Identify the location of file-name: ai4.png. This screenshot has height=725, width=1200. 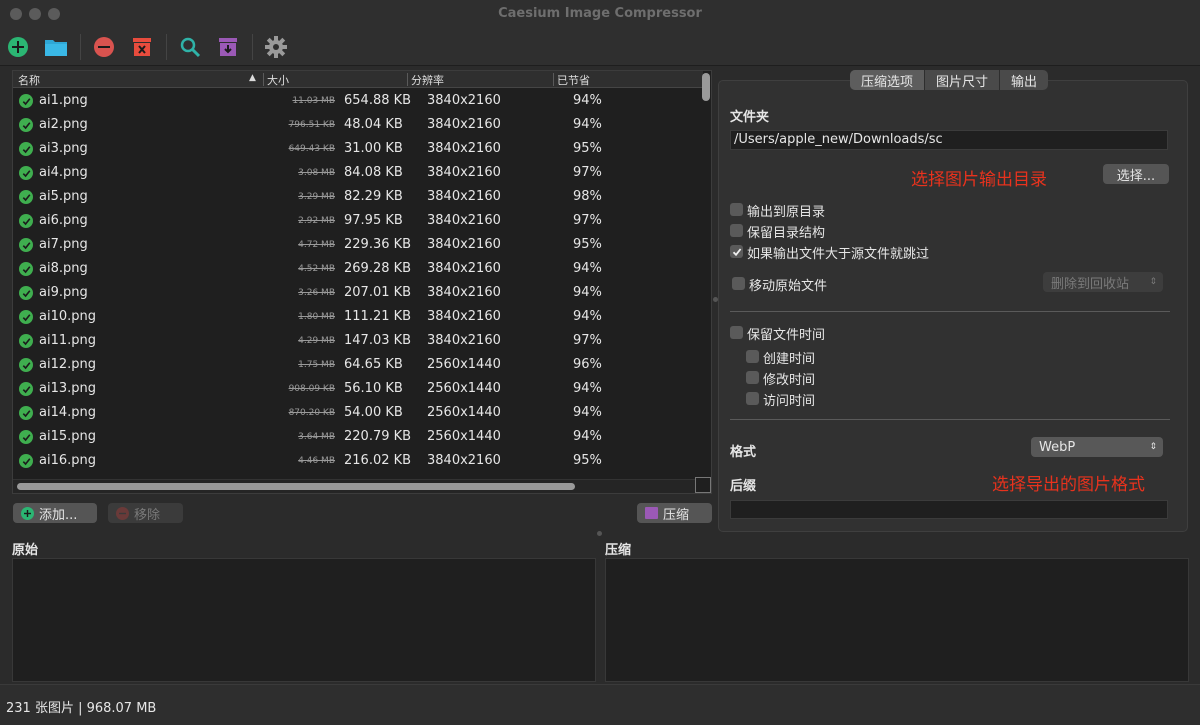
(63, 172).